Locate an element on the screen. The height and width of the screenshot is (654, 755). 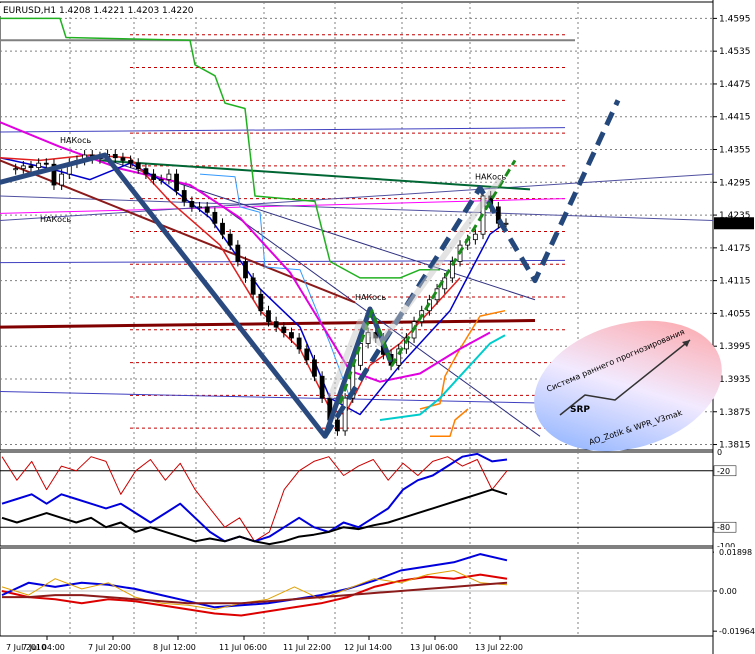
time-tick-label-7: 13 Jul 06:00 is located at coordinates (434, 647).